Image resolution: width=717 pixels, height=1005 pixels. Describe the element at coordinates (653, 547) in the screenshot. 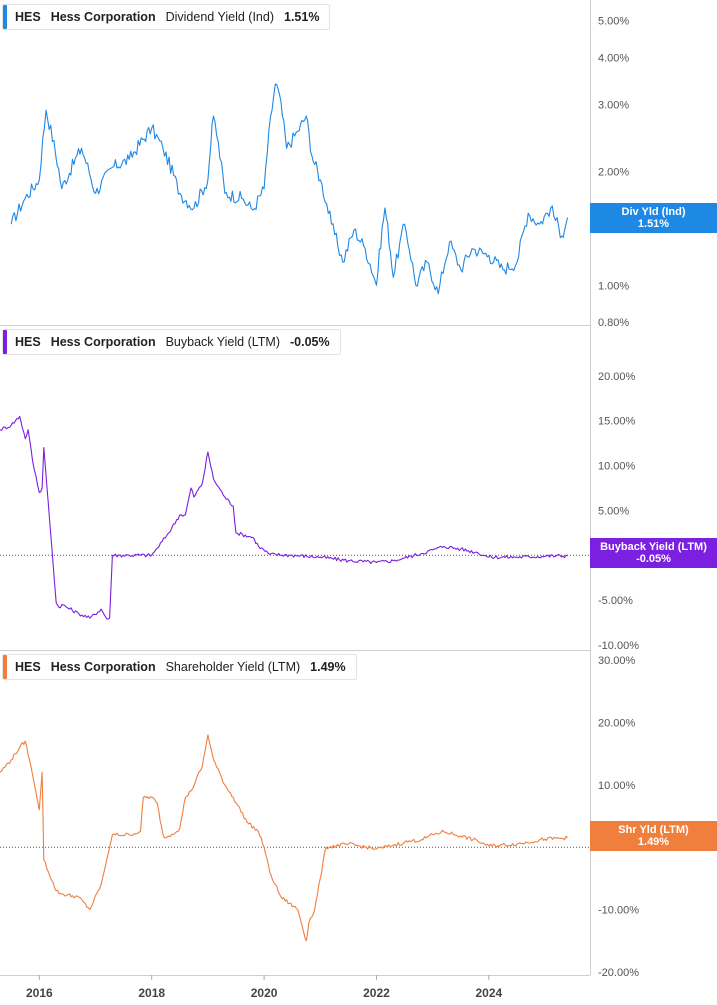

I see `value-flag-label-2: Buyback Yield (LTM)` at that location.